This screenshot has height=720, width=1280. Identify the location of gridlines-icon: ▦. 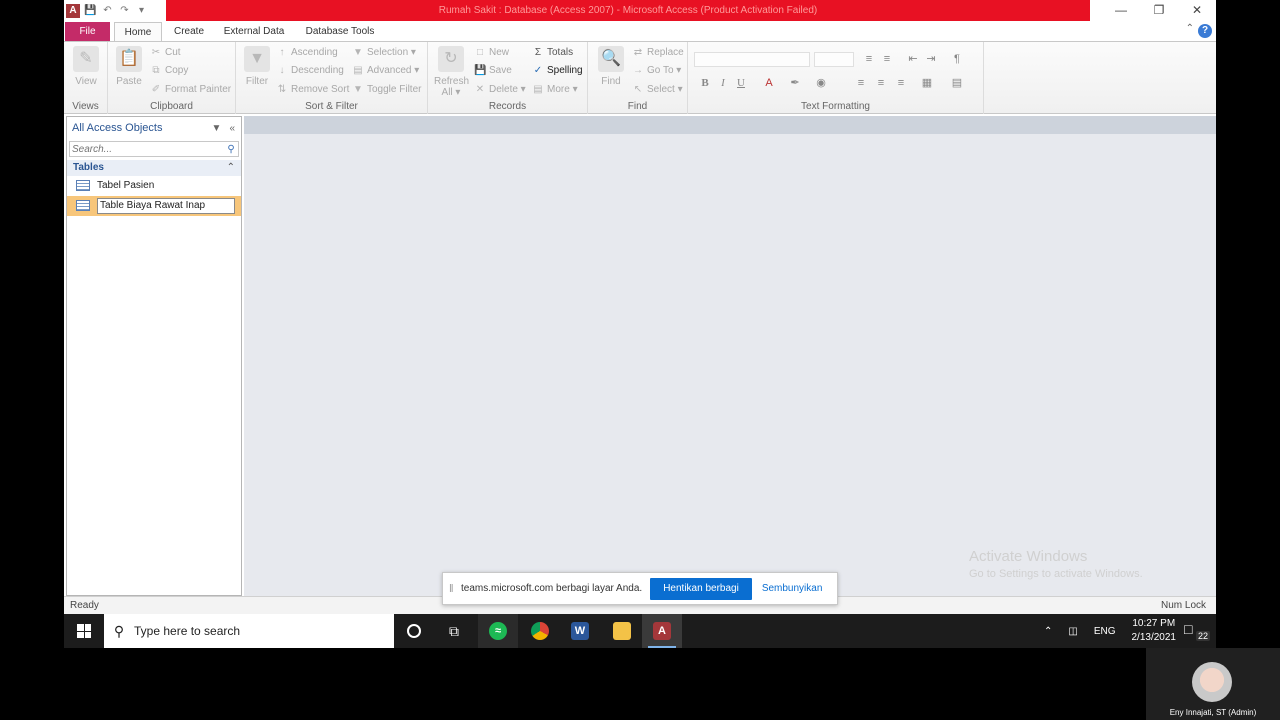
(927, 83).